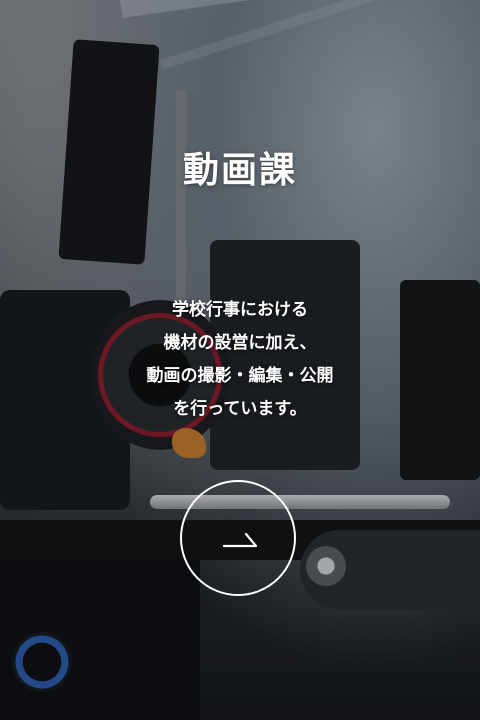 This screenshot has width=480, height=720. I want to click on more-link-button, so click(238, 538).